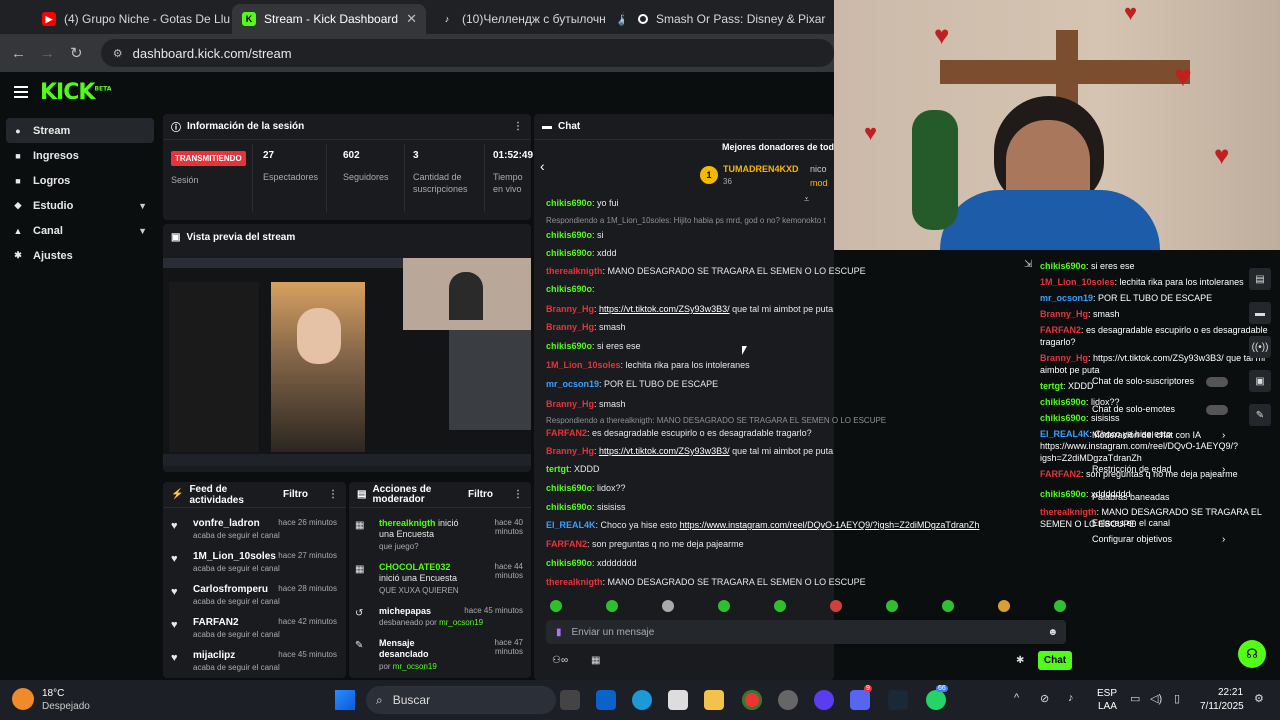 This screenshot has width=1280, height=720. What do you see at coordinates (295, 494) in the screenshot?
I see `filter-button: Filtro` at bounding box center [295, 494].